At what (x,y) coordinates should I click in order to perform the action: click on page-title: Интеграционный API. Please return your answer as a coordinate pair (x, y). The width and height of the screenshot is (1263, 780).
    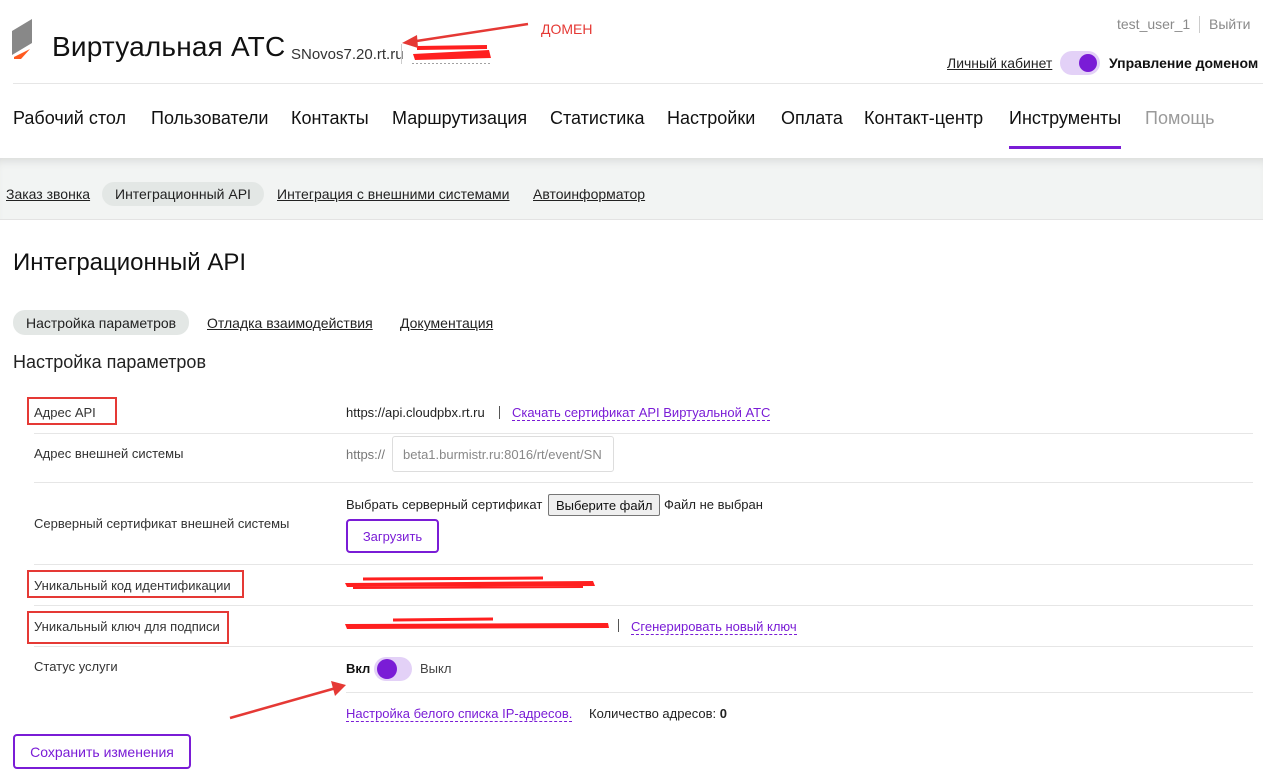
    Looking at the image, I should click on (130, 262).